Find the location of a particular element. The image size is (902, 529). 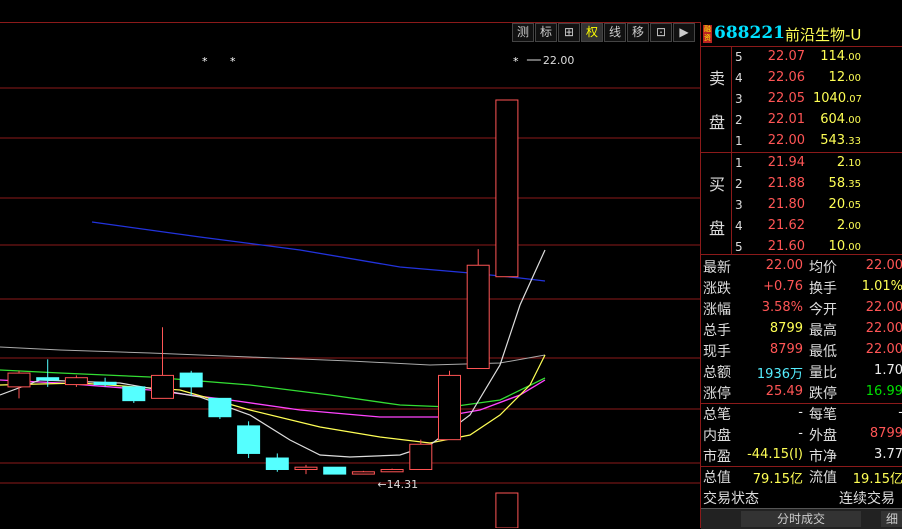

toolbar-button-2: ⊞ is located at coordinates (569, 32).